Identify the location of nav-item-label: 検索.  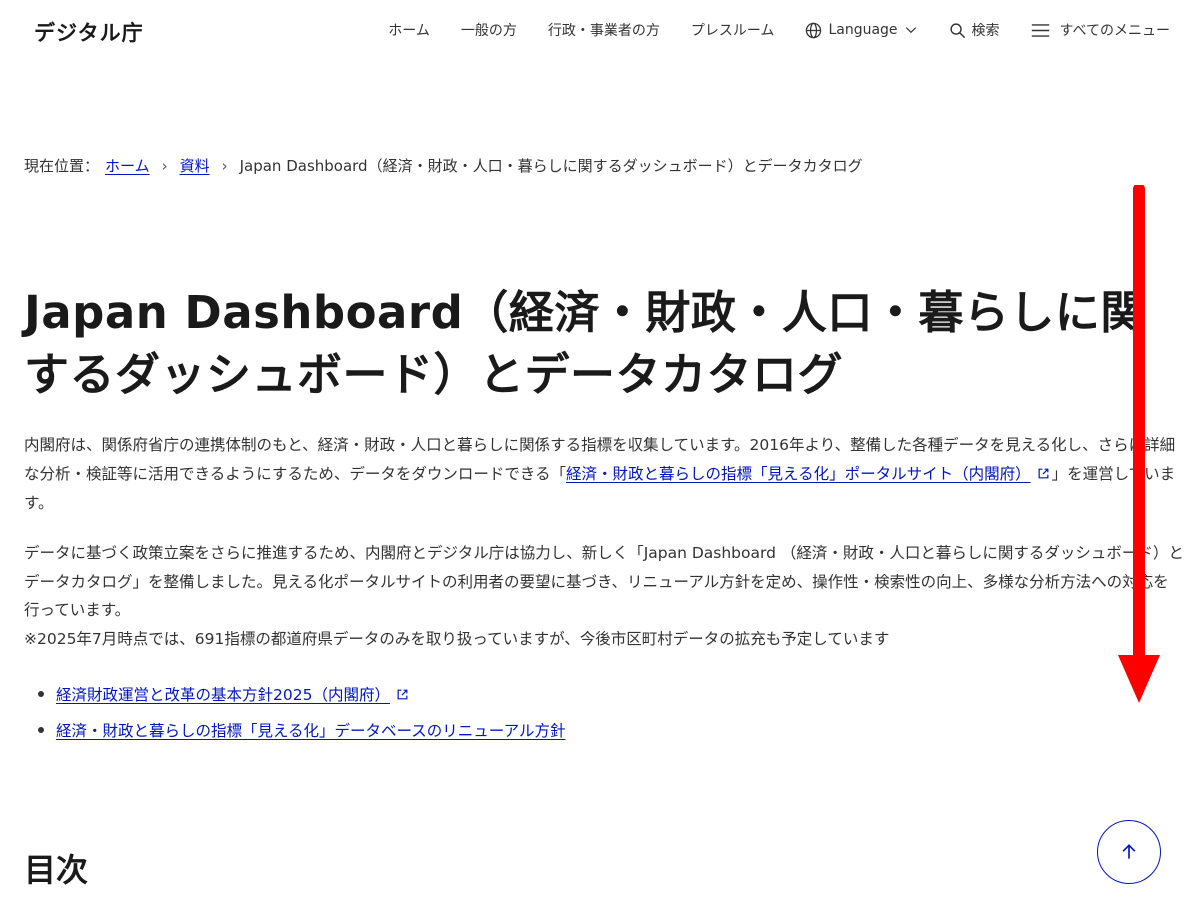
(985, 31).